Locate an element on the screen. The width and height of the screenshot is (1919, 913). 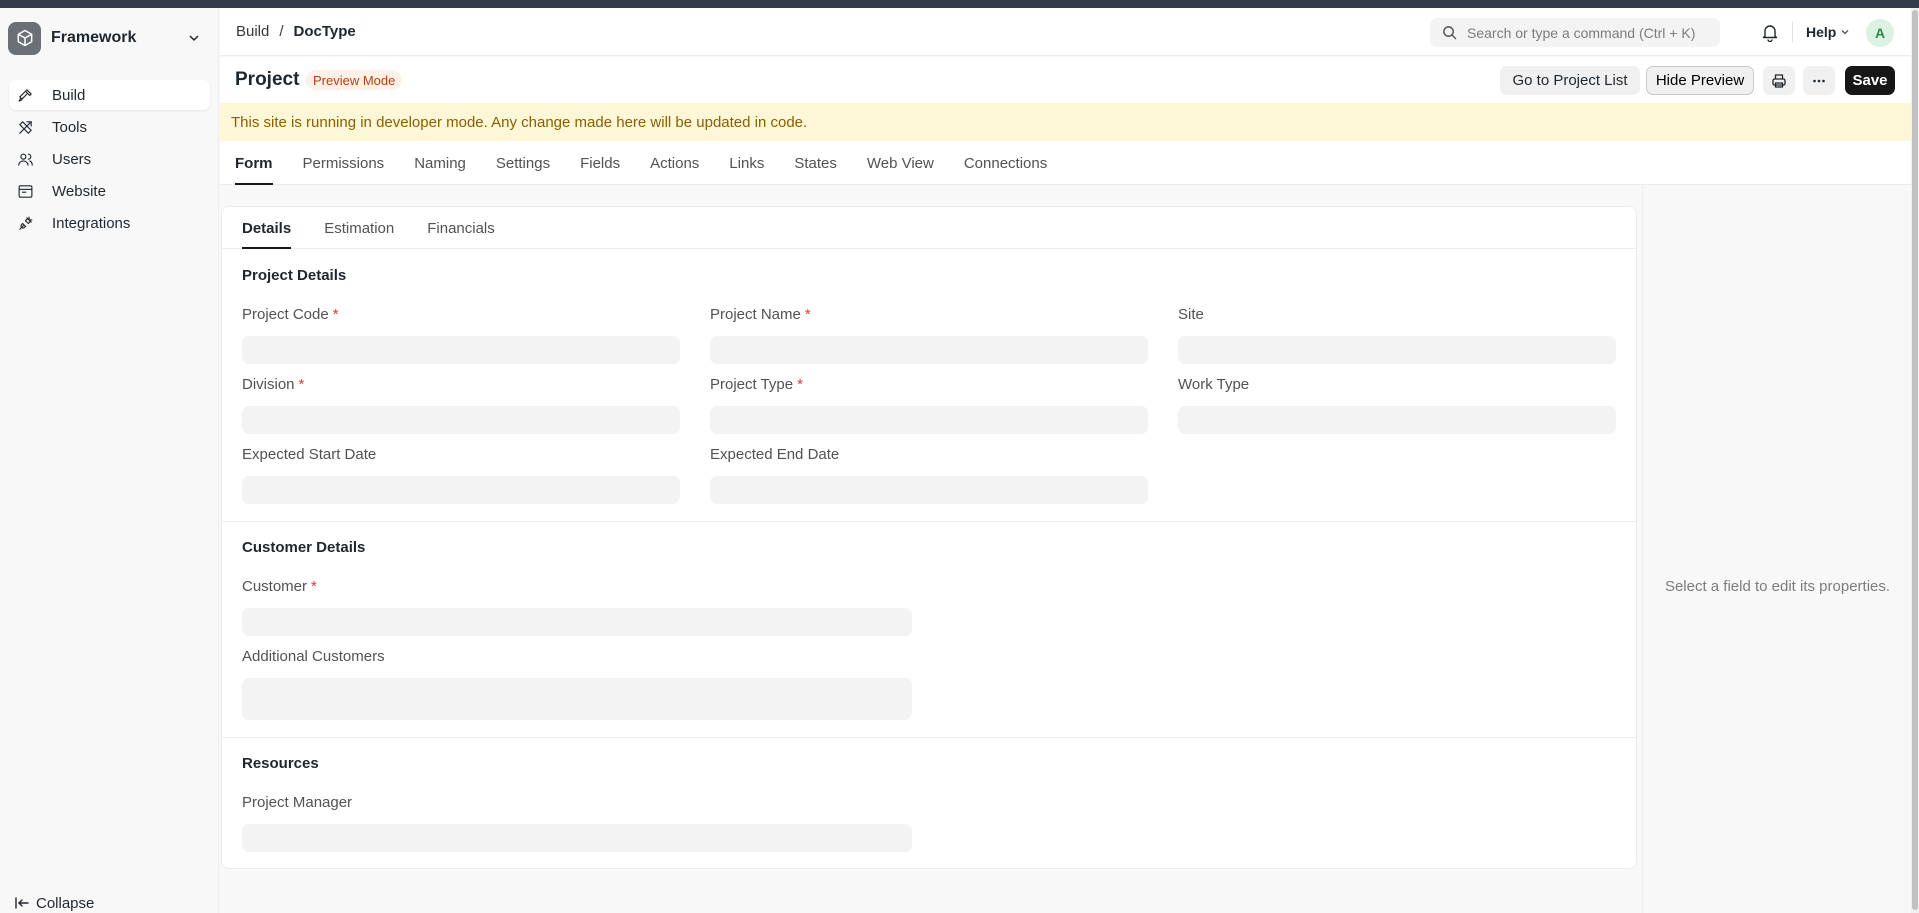
sidebar-nav: Build Tools Users Website Integrations is located at coordinates (109, 160).